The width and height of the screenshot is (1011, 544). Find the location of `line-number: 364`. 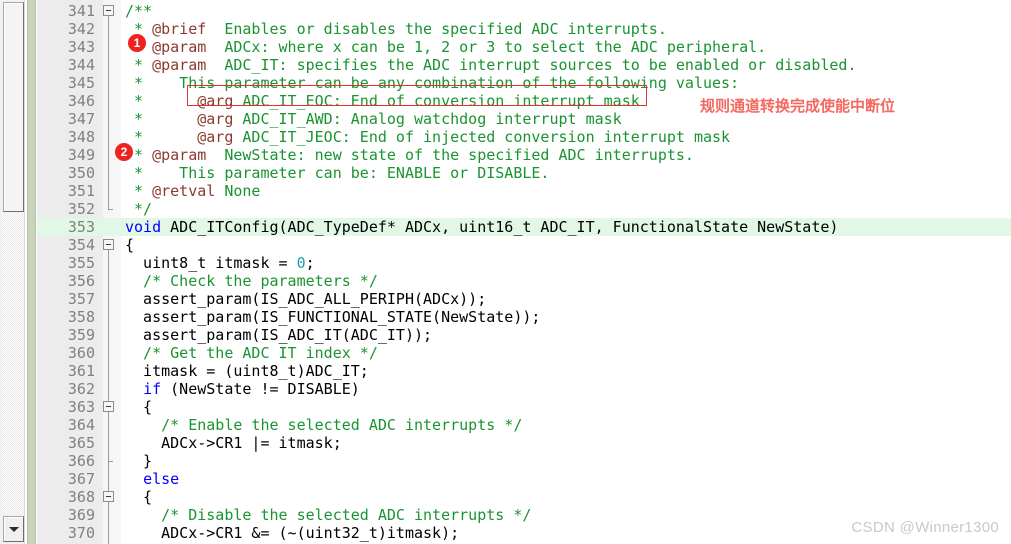

line-number: 364 is located at coordinates (81, 425).